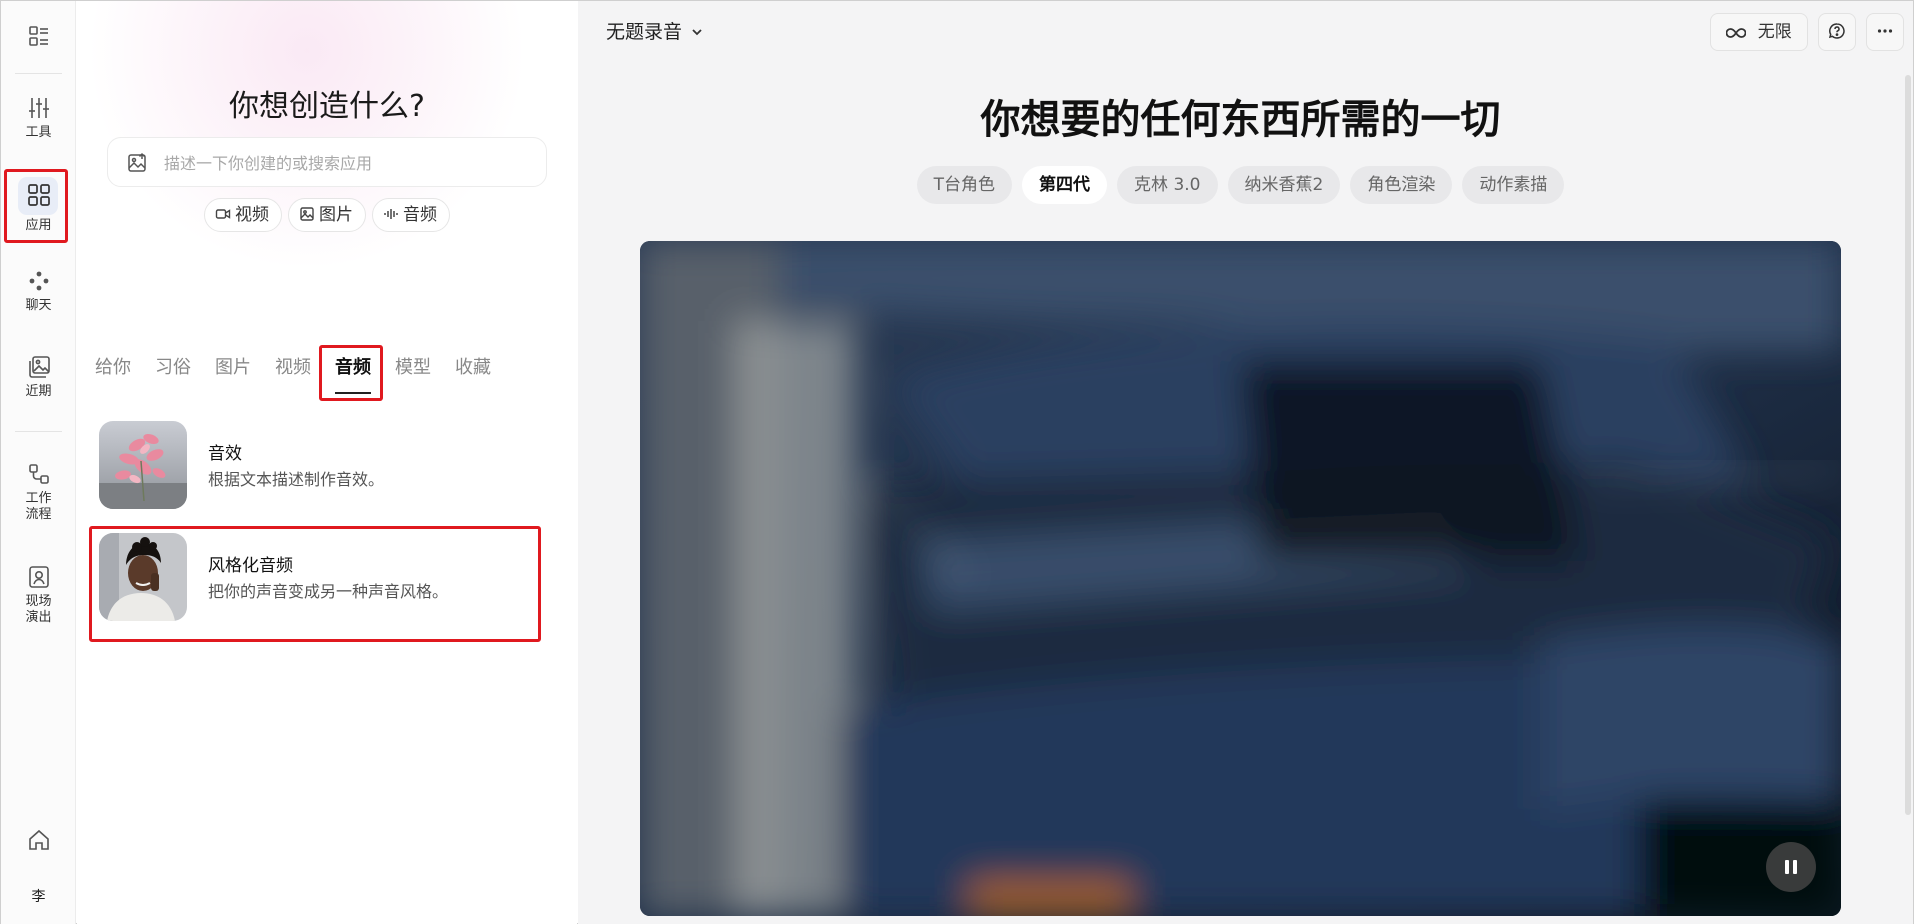 The image size is (1914, 924). I want to click on sliders-icon, so click(38, 108).